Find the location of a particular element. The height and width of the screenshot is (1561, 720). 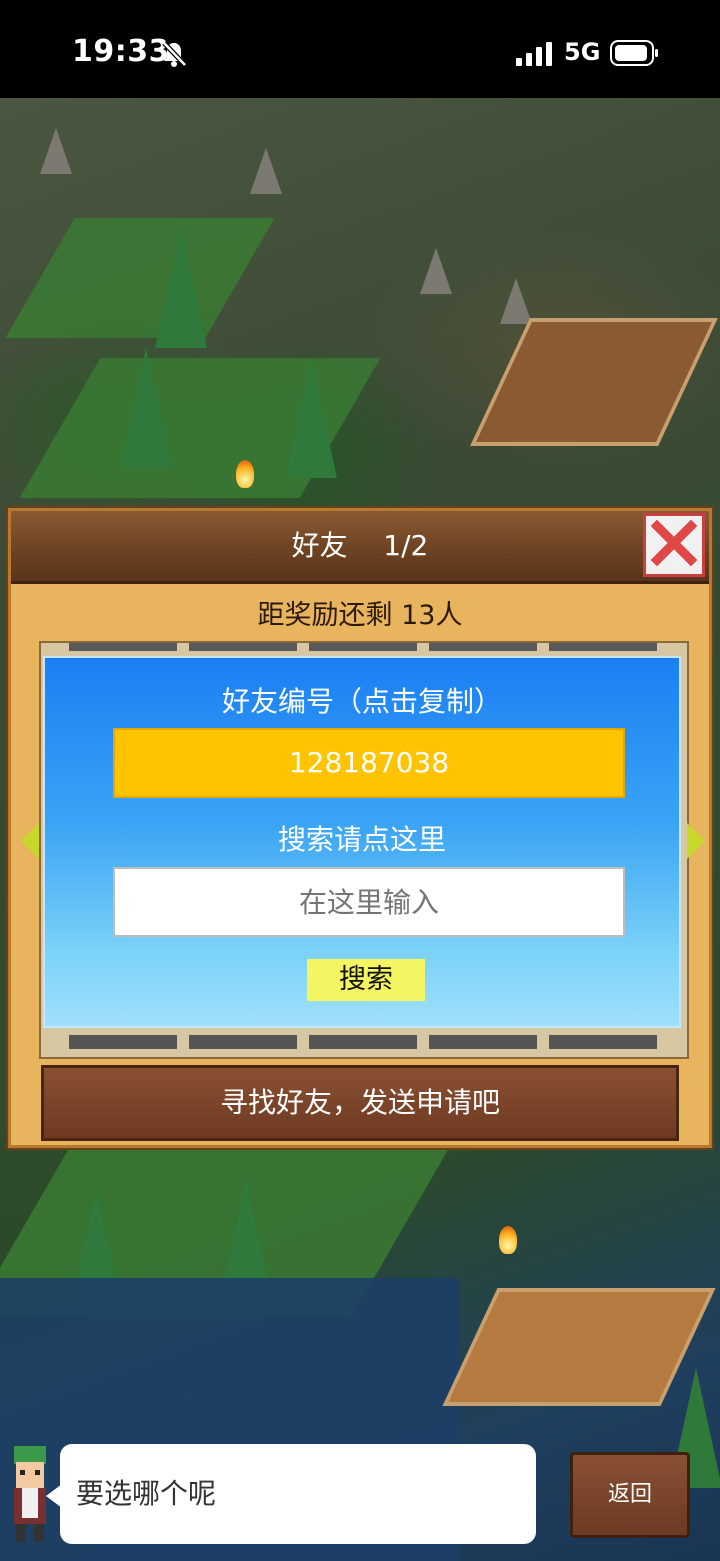

friend-id-label: 好友编号（点击复制） is located at coordinates (361, 701).